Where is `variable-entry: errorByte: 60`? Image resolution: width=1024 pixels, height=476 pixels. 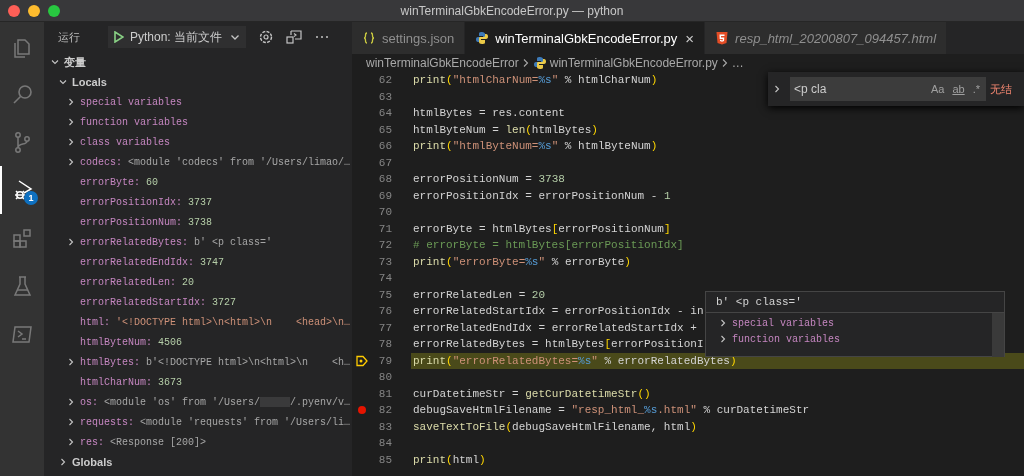
variable-entry: errorByte: 60 is located at coordinates (119, 182).